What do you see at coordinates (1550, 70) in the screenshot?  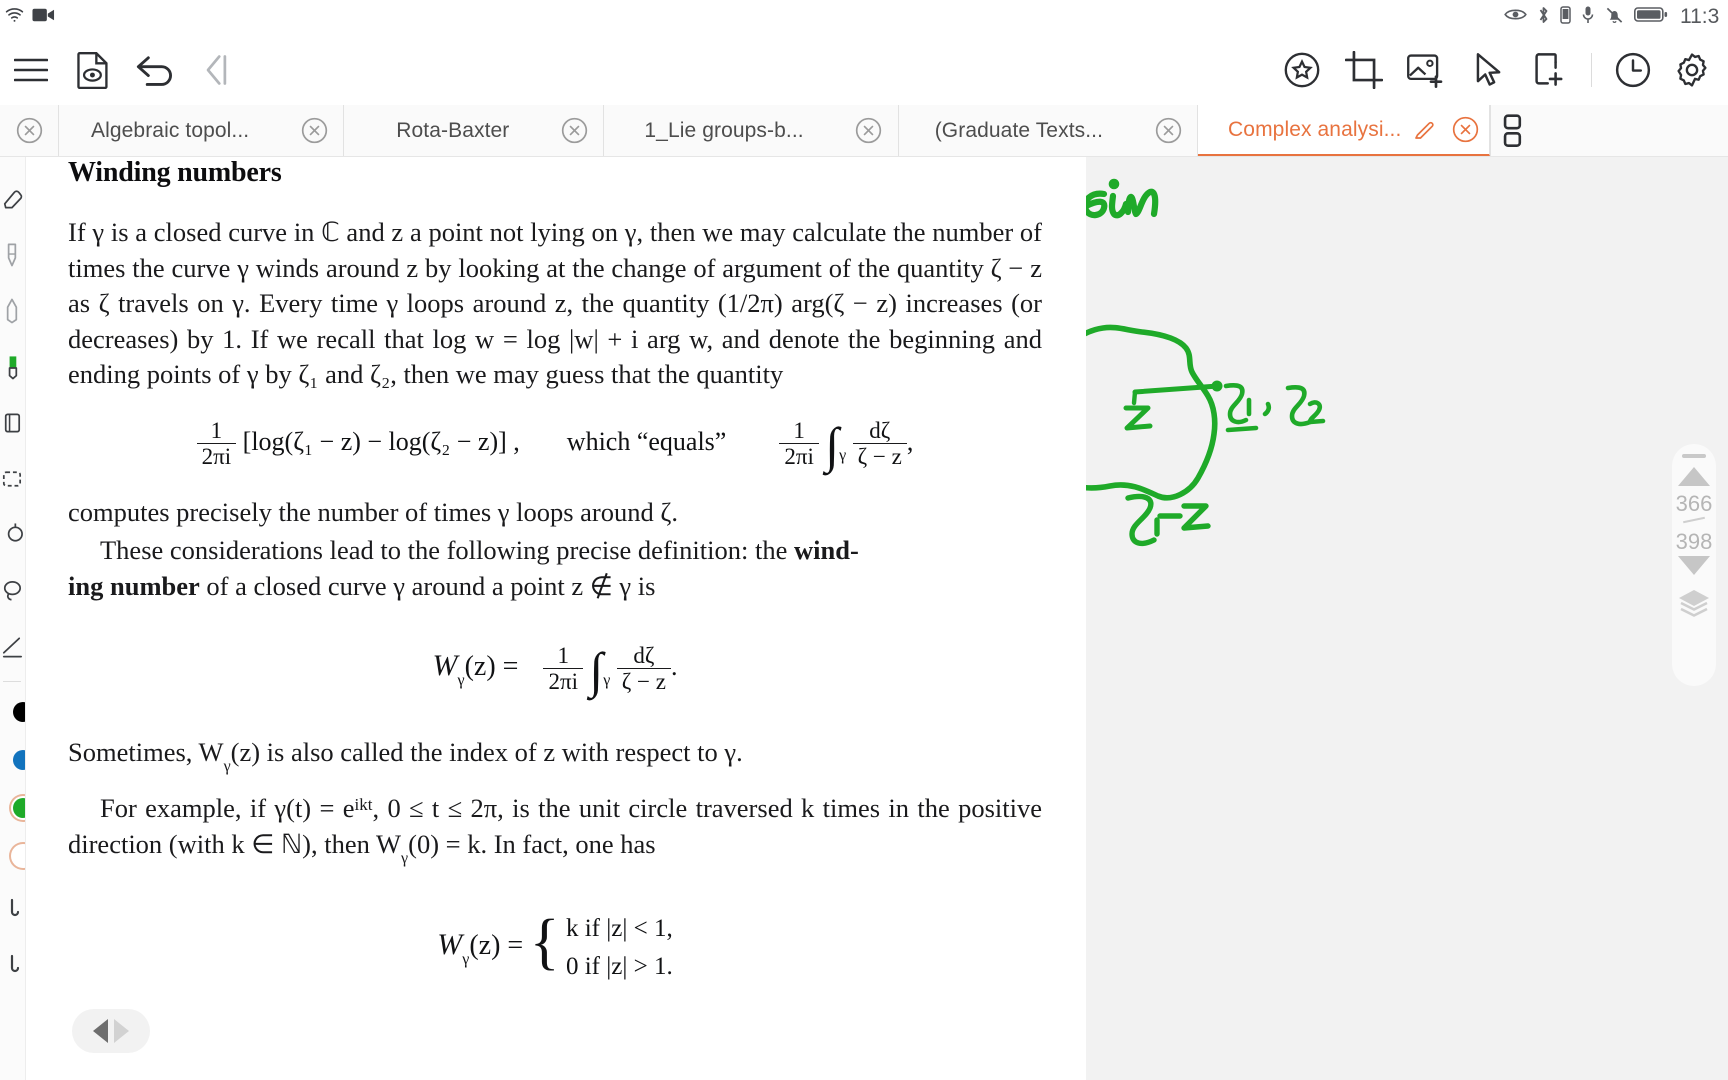 I see `add-page-icon` at bounding box center [1550, 70].